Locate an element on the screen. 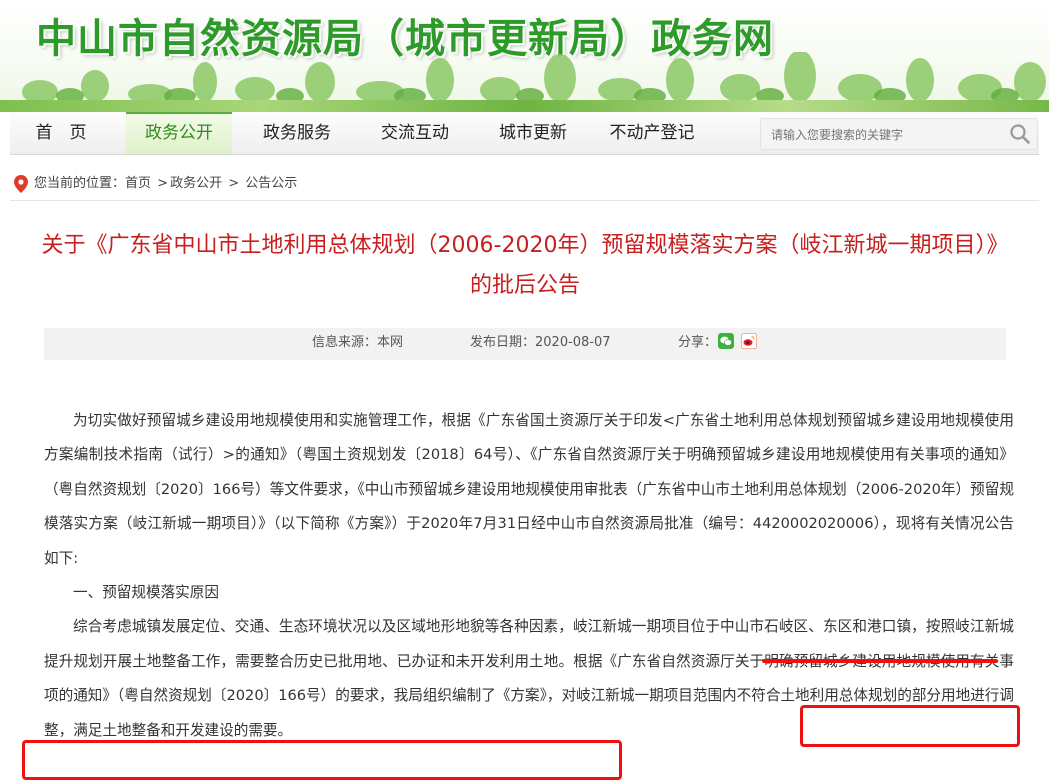 This screenshot has width=1049, height=781. weibo-icon is located at coordinates (749, 341).